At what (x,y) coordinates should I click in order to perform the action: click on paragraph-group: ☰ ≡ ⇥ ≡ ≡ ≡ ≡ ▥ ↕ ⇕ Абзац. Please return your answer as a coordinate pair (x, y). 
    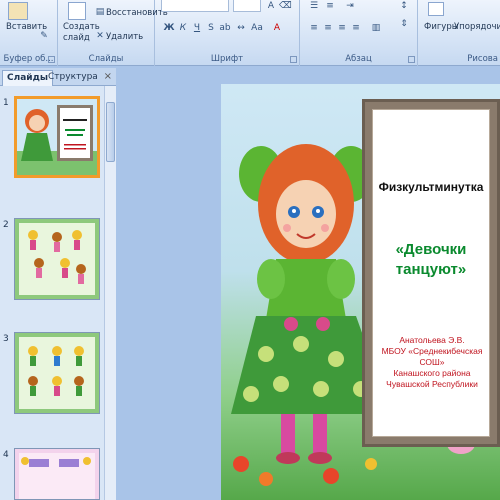
    Looking at the image, I should click on (359, 33).